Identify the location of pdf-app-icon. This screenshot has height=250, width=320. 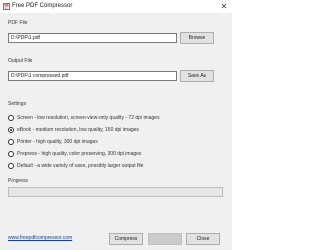
(6, 6).